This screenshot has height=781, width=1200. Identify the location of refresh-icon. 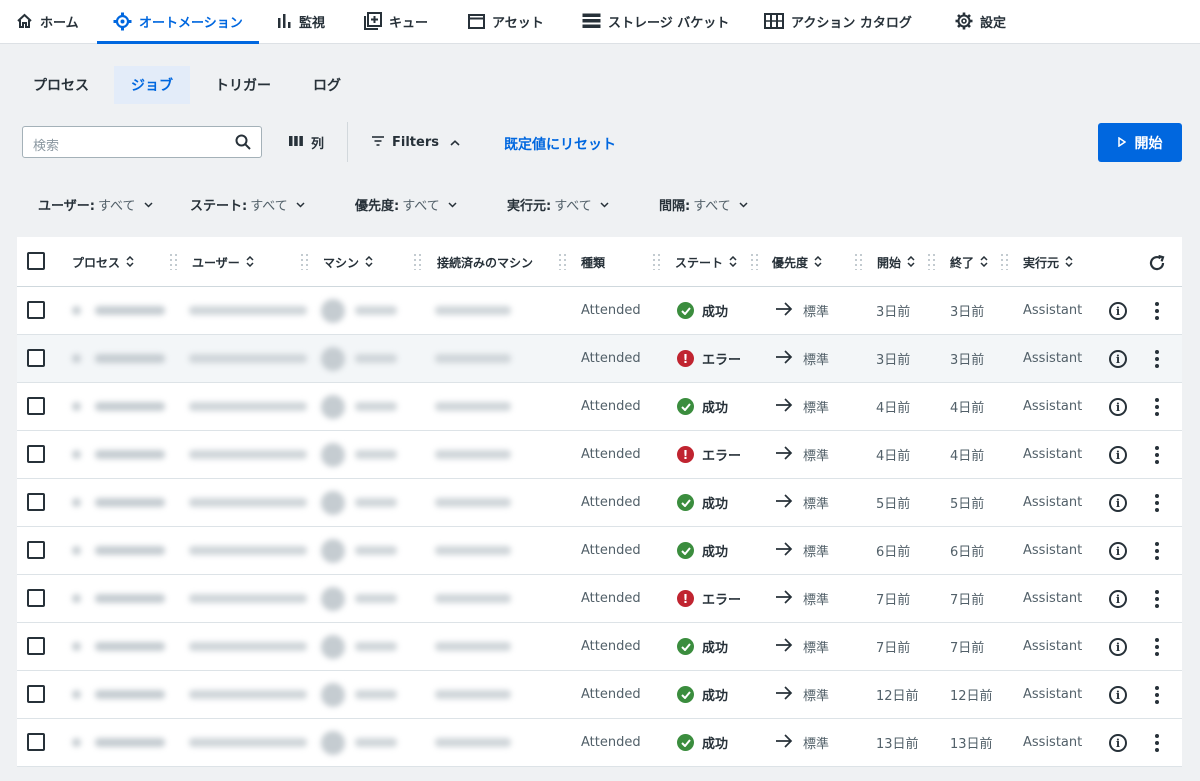
(1157, 265).